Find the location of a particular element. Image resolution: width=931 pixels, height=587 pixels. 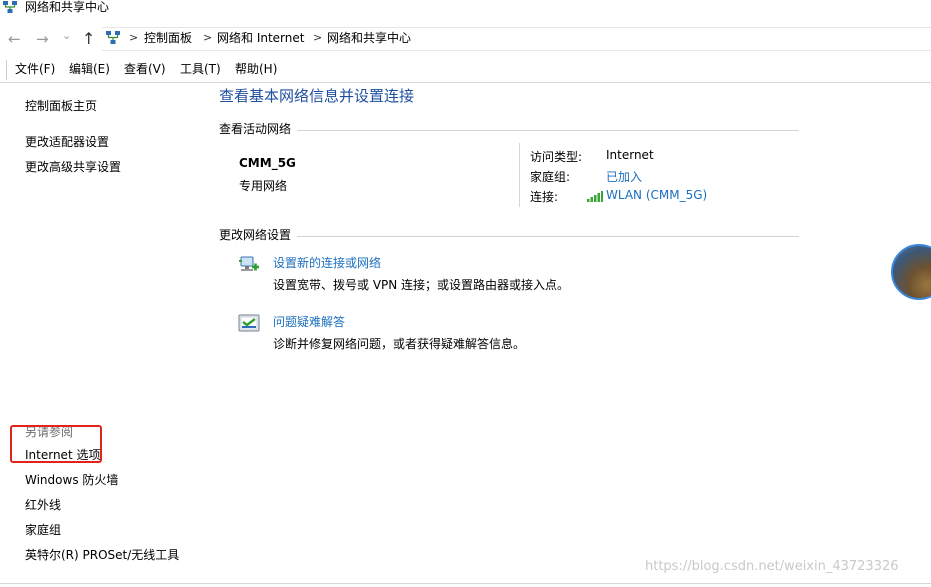

recent-dropdown-icon: ⌄ is located at coordinates (66, 36).